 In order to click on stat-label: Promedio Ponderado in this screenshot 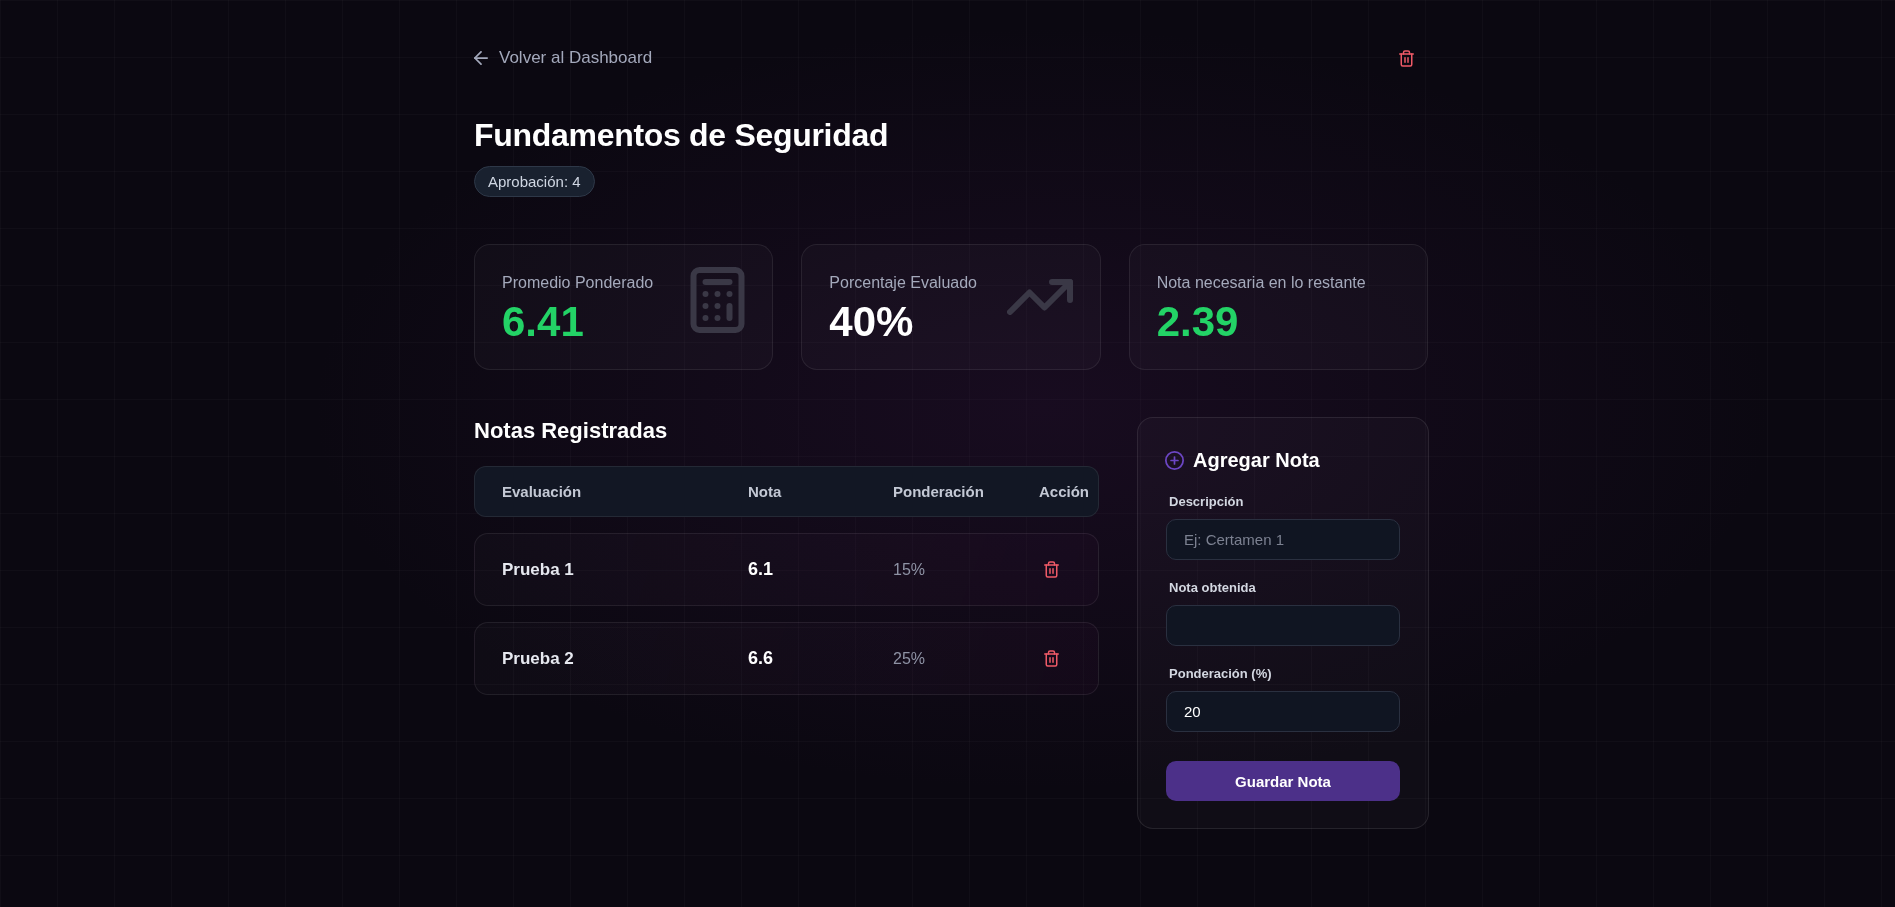, I will do `click(578, 283)`.